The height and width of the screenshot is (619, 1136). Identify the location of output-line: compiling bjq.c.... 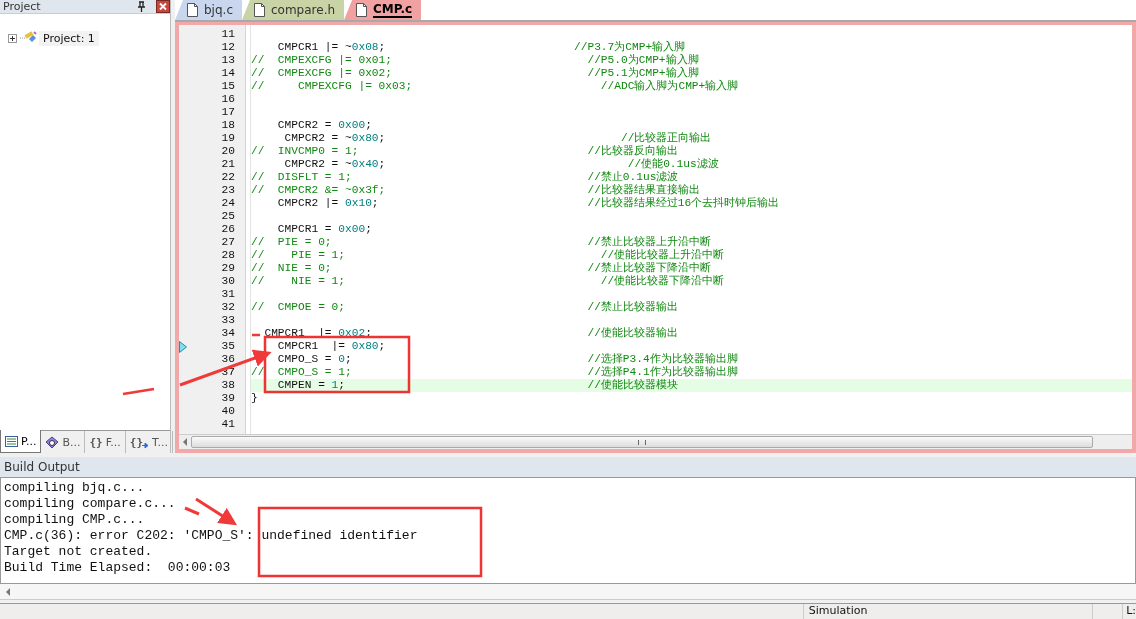
(74, 488).